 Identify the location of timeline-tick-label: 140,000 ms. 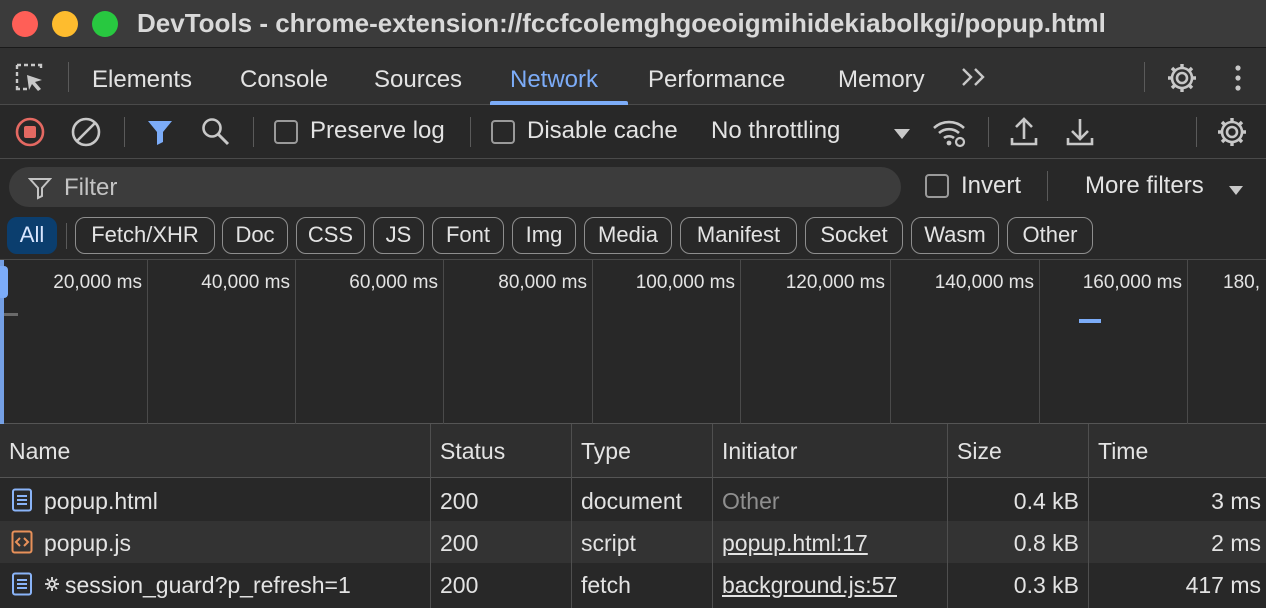
(984, 282).